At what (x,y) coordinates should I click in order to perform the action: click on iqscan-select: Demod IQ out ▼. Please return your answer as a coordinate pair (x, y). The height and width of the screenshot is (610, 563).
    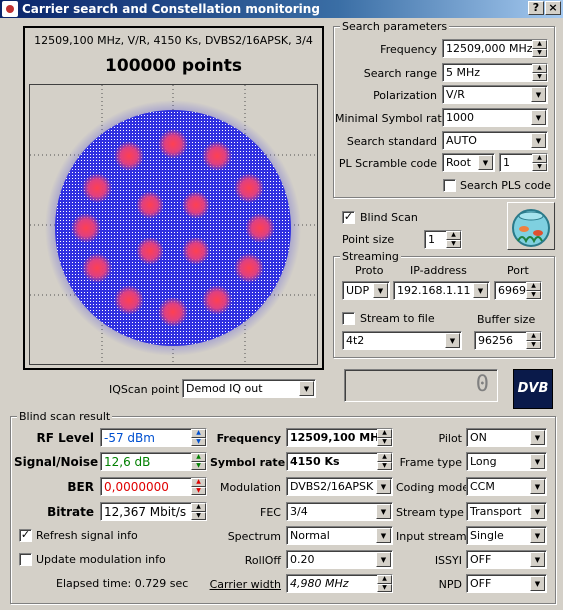
    Looking at the image, I should click on (249, 388).